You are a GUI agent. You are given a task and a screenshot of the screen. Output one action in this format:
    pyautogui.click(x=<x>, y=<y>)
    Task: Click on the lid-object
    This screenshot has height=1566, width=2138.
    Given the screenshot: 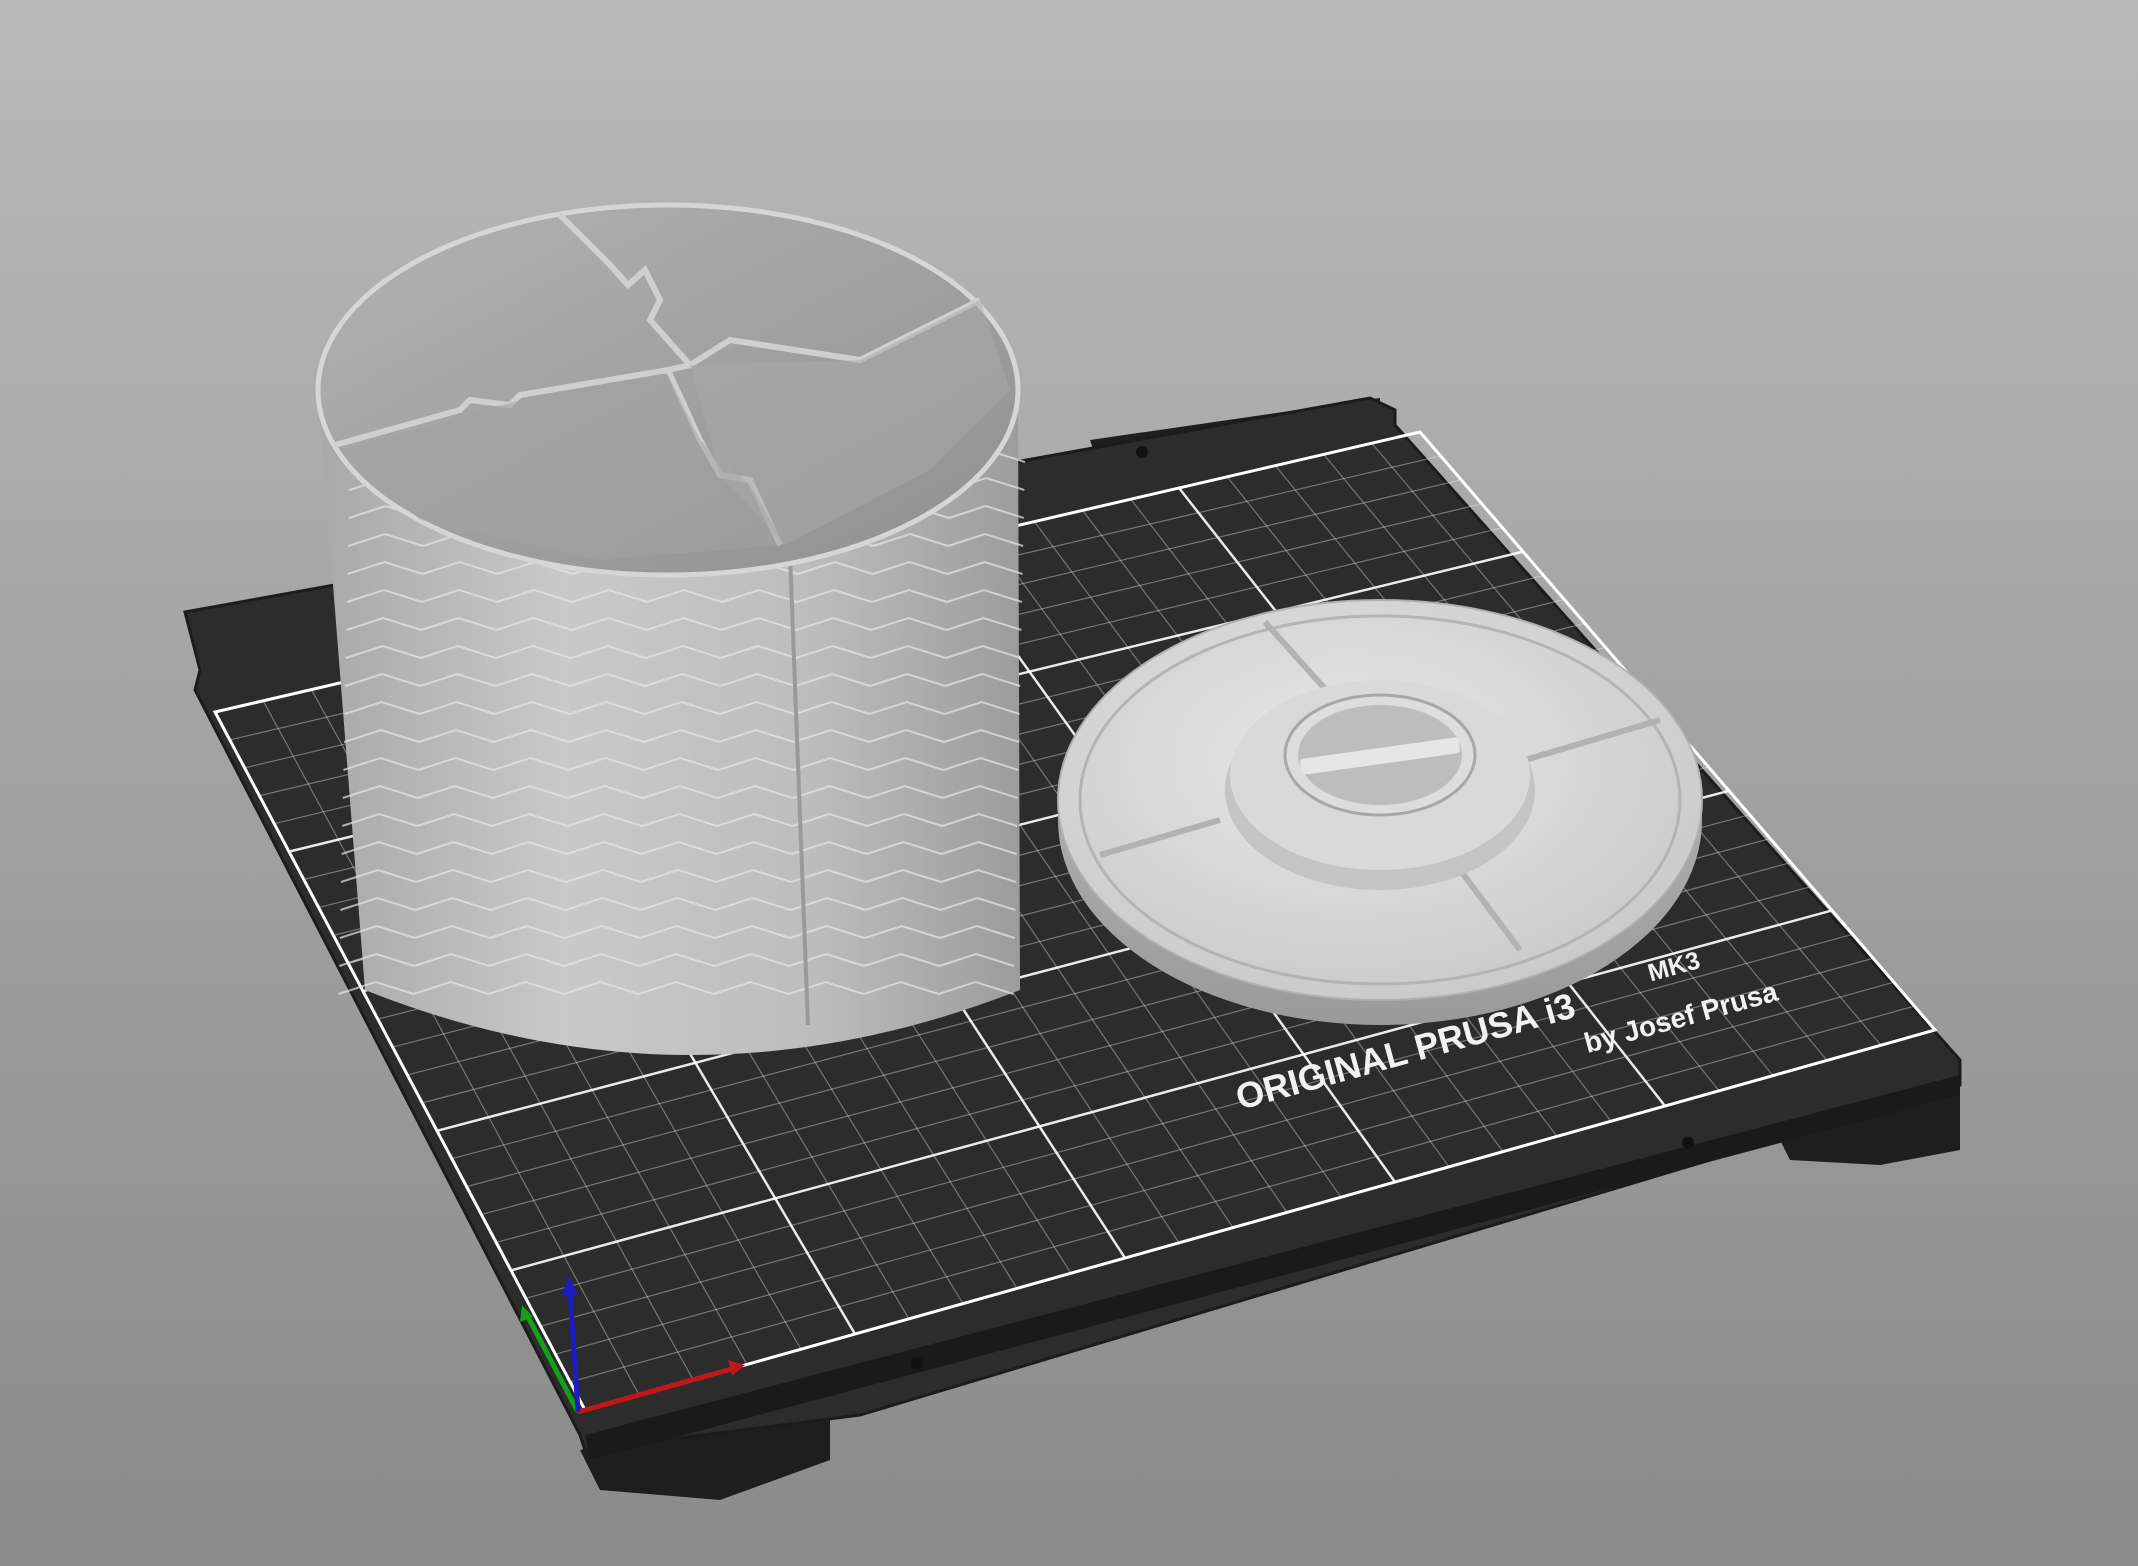 What is the action you would take?
    pyautogui.click(x=1380, y=812)
    